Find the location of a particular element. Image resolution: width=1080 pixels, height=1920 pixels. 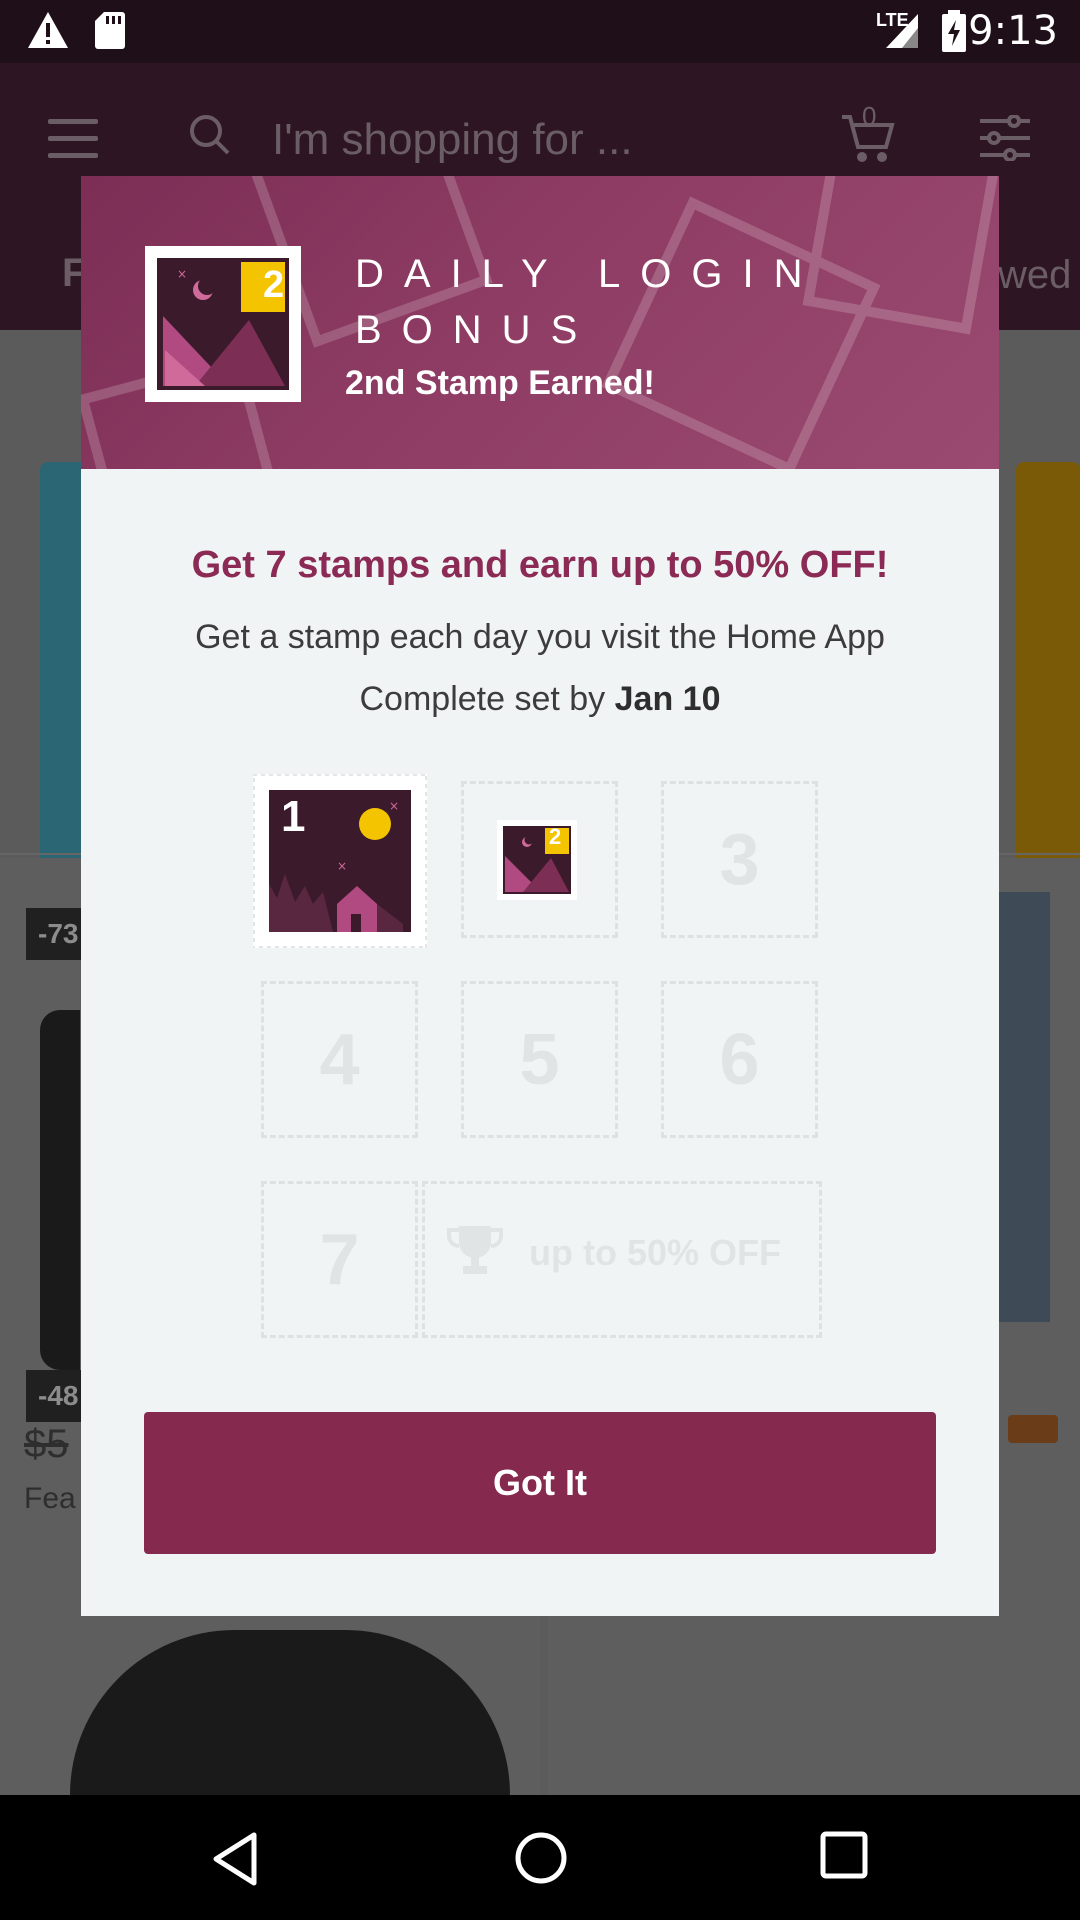

slot-number: 4 is located at coordinates (339, 1059).